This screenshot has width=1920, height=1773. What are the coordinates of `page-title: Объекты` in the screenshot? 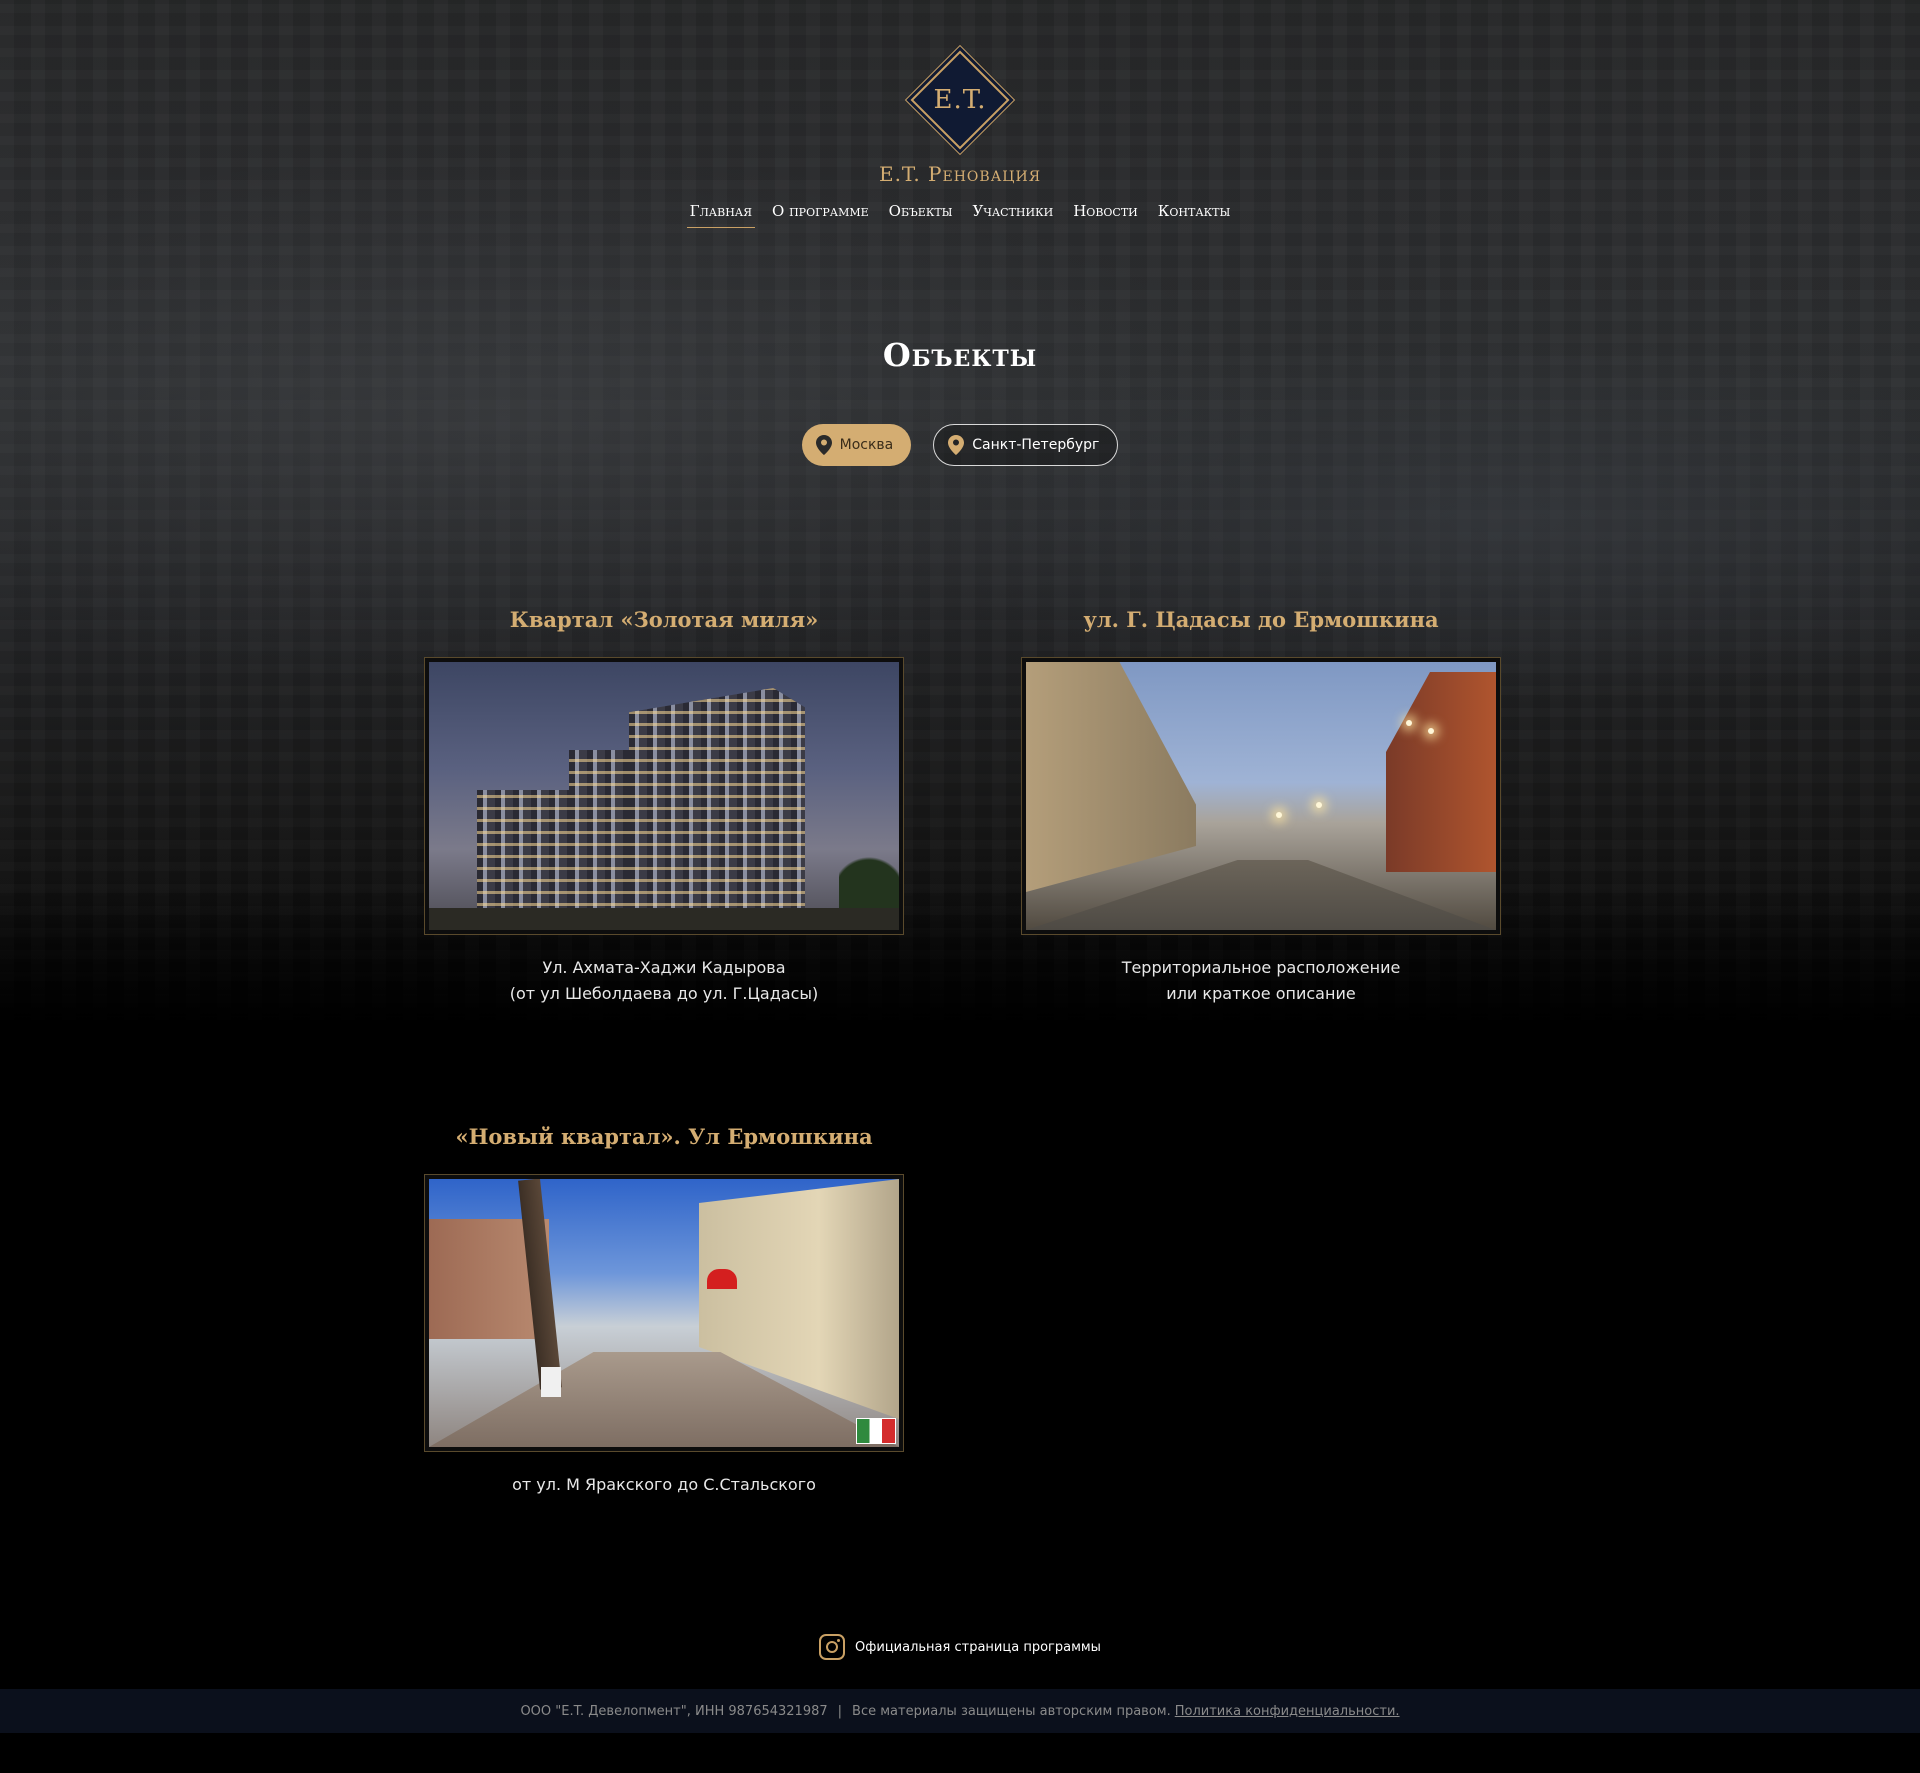 It's located at (960, 355).